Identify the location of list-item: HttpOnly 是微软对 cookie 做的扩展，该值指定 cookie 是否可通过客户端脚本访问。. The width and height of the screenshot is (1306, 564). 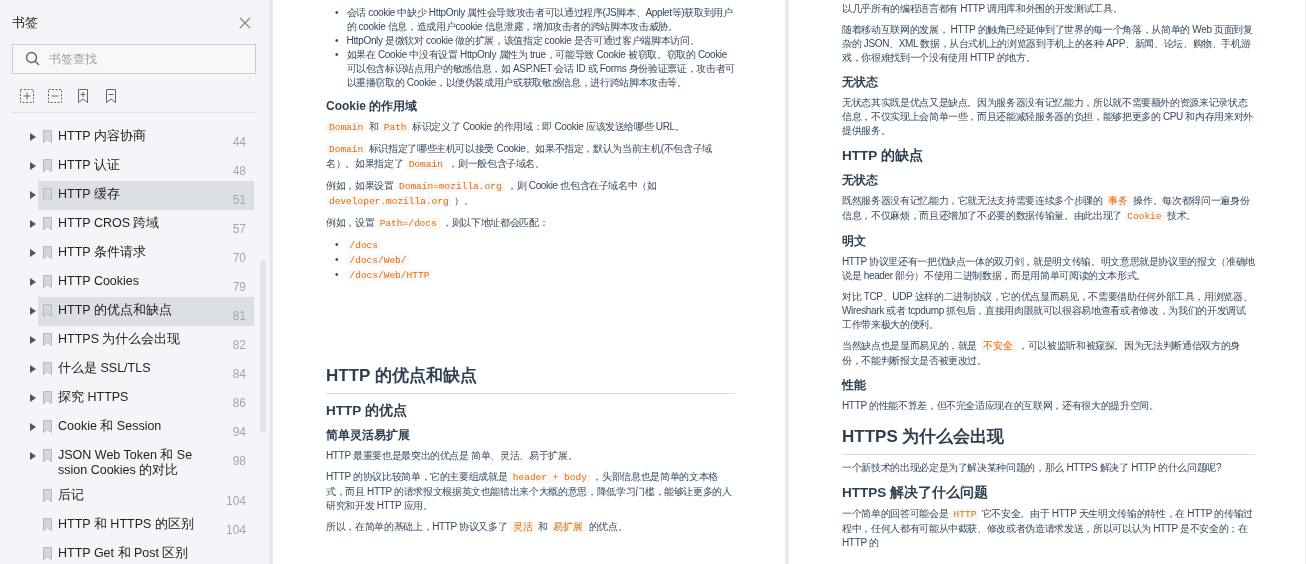
(523, 41).